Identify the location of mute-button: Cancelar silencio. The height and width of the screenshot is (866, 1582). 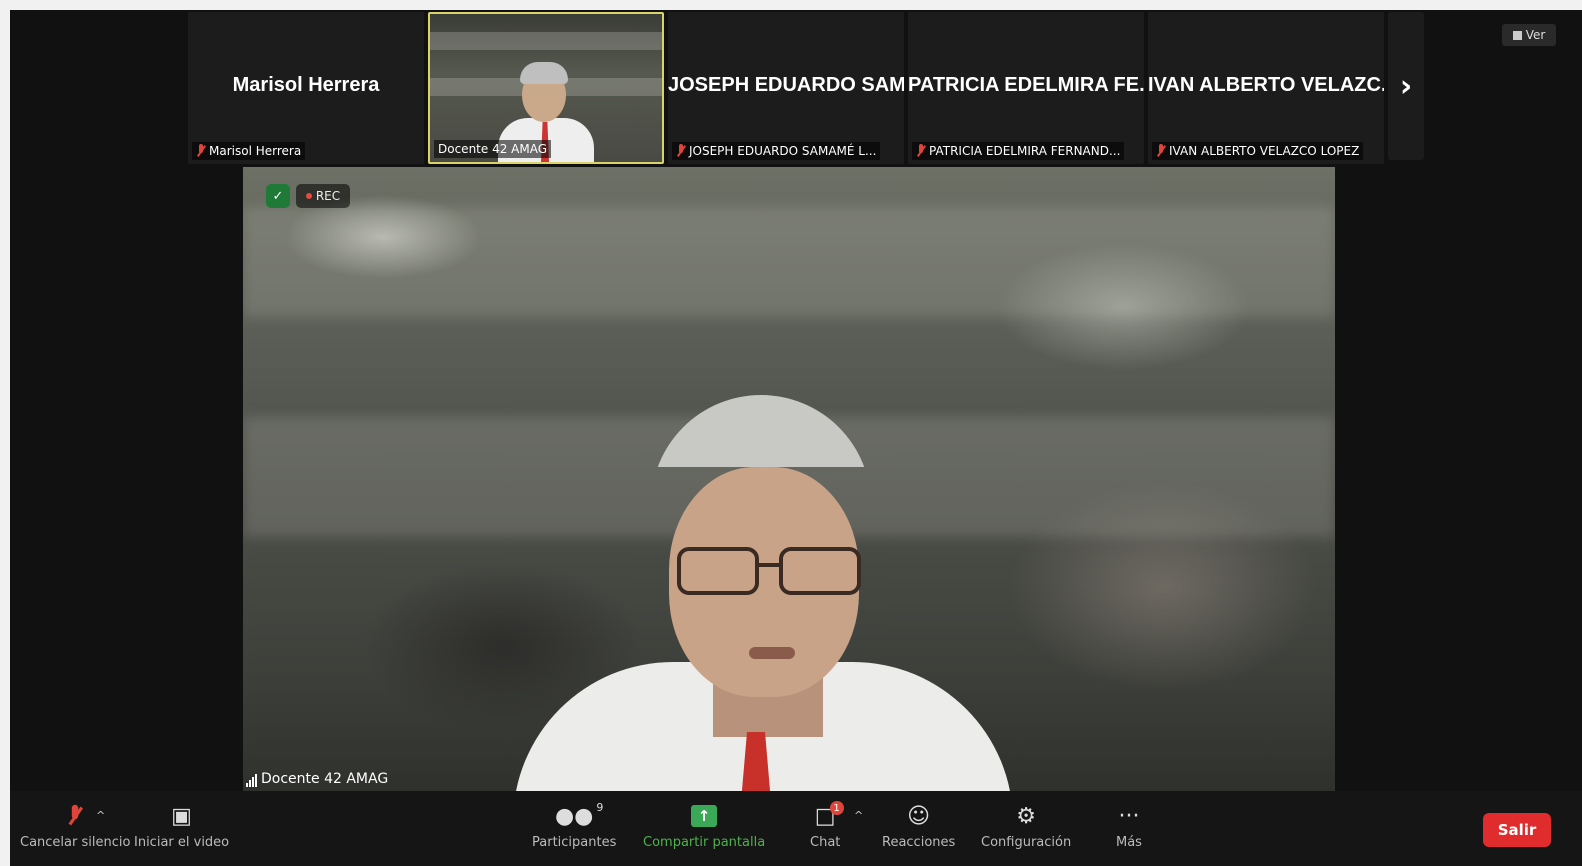
(75, 825).